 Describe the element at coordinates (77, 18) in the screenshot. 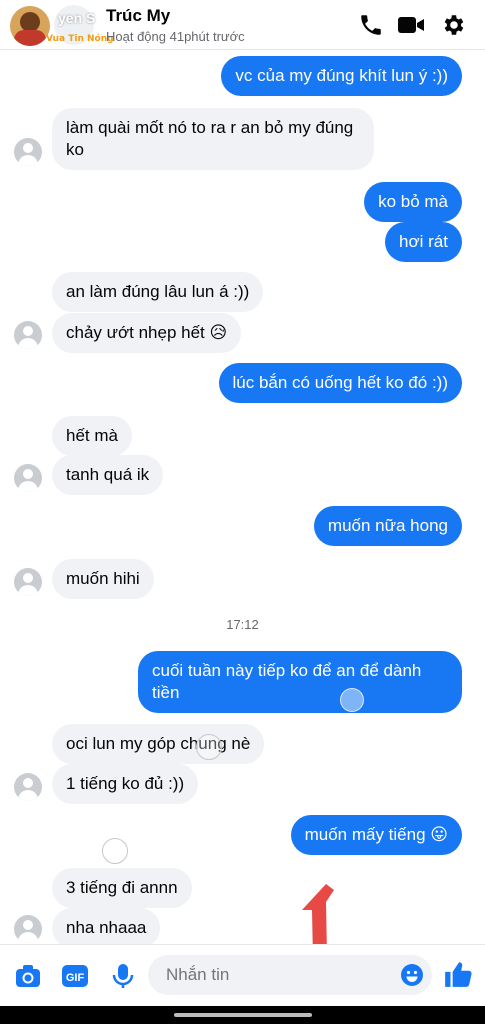

I see `watermark-label: yen S` at that location.